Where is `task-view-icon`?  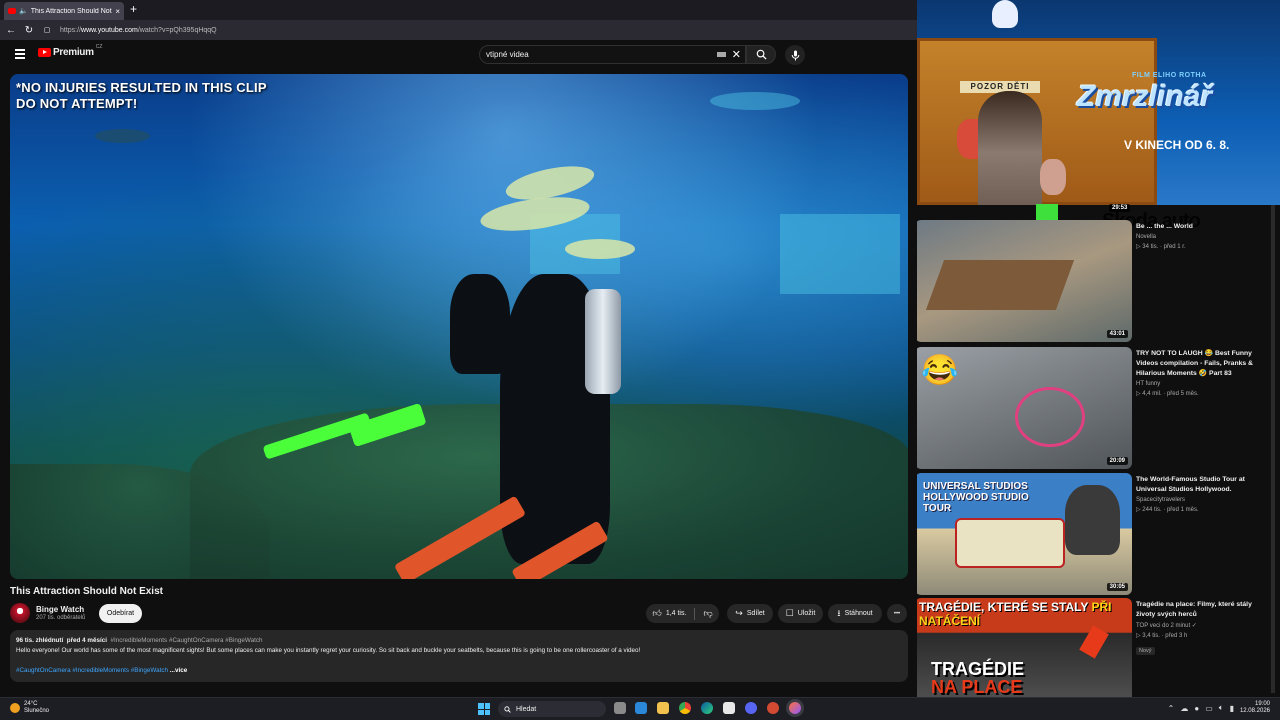 task-view-icon is located at coordinates (620, 708).